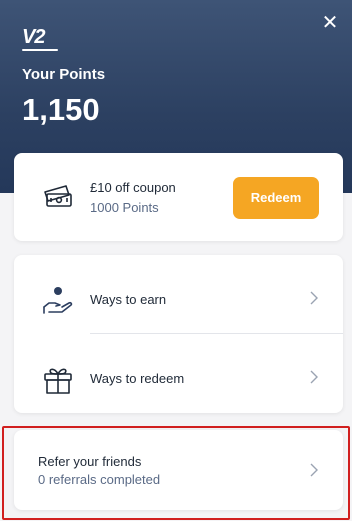 This screenshot has height=521, width=352. I want to click on coupon-points: 1000 Points, so click(124, 207).